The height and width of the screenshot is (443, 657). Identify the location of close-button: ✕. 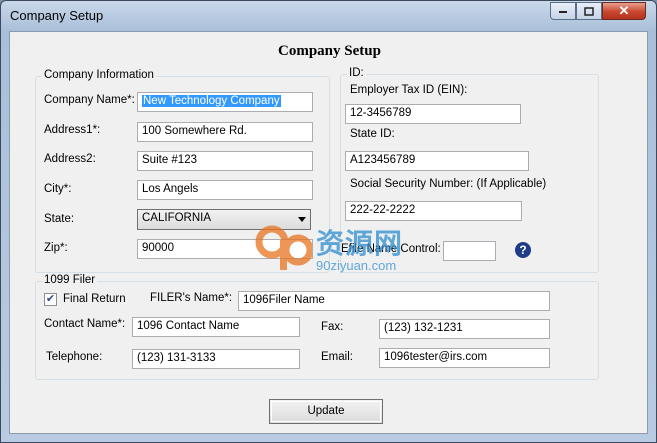
(624, 11).